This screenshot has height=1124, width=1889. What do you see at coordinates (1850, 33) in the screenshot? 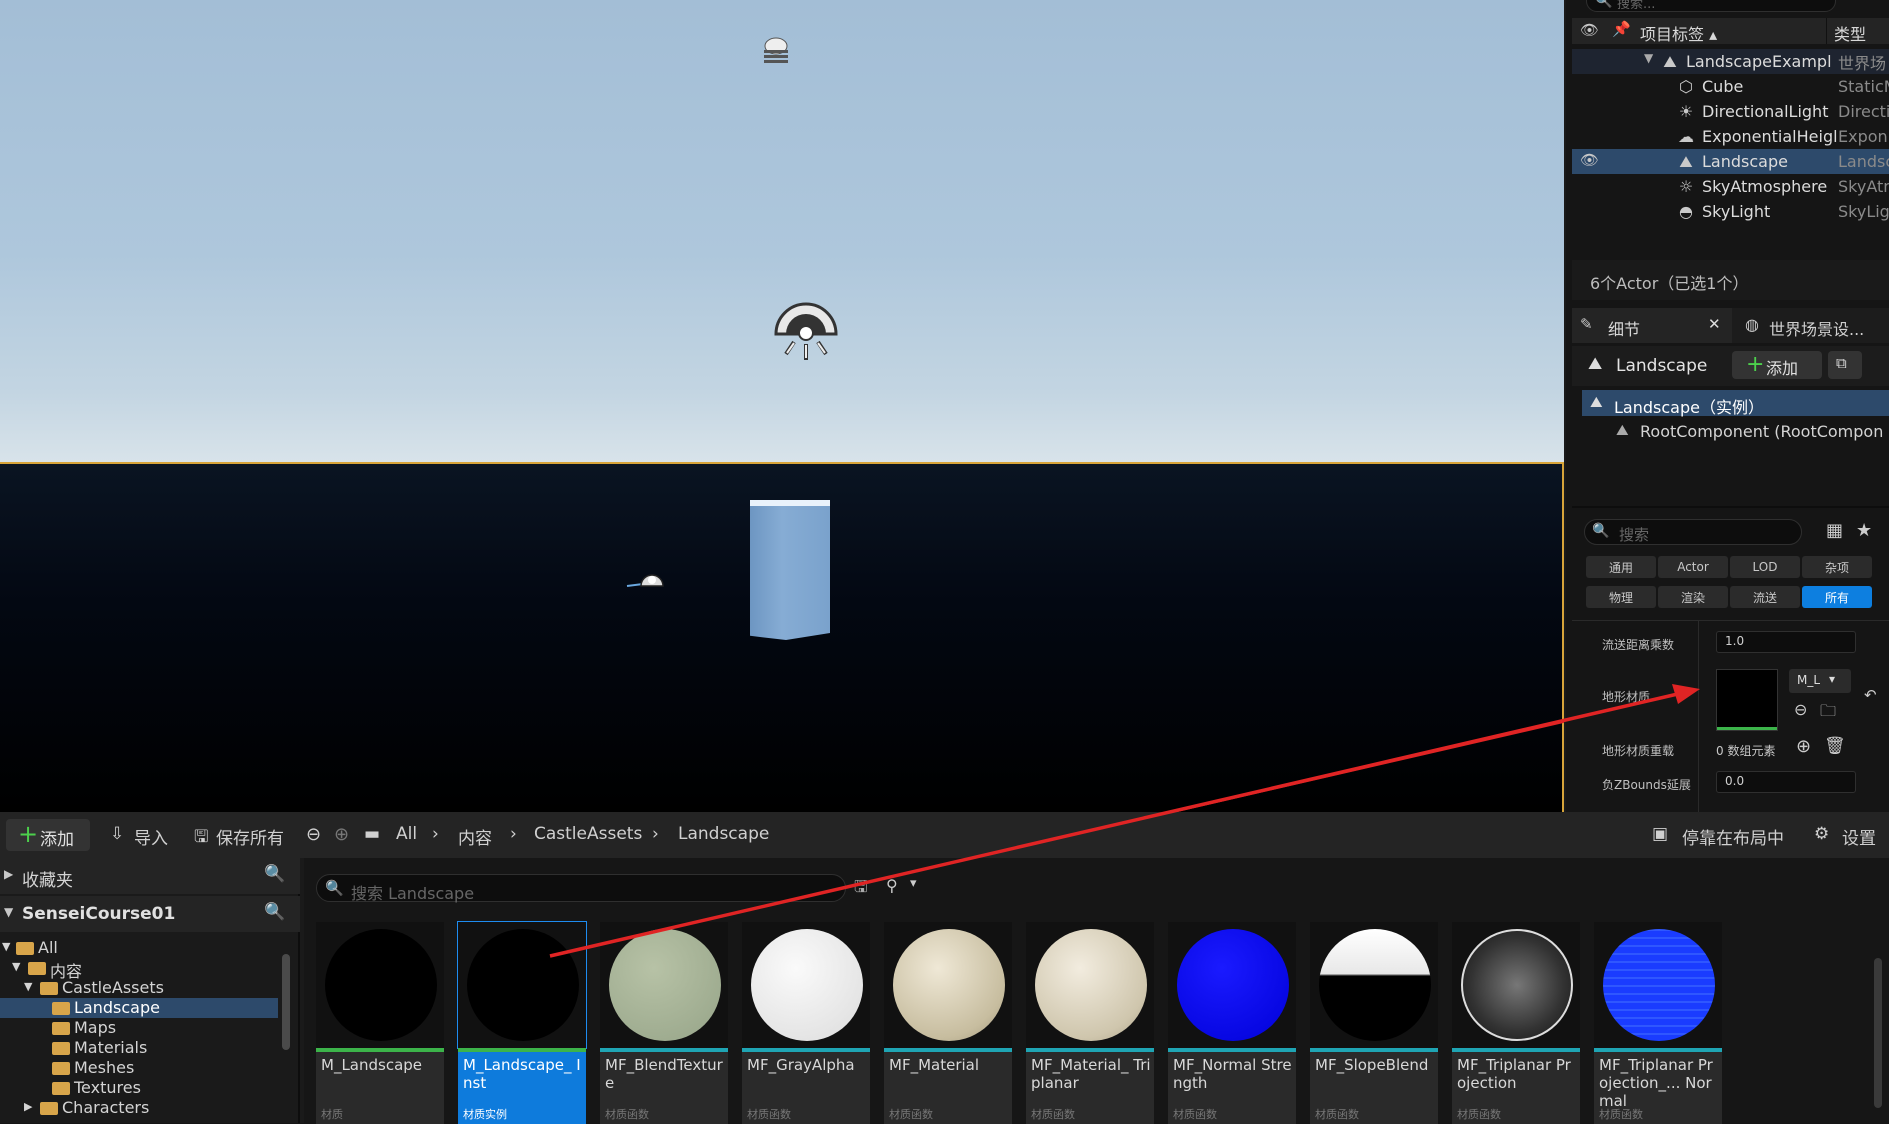
I see `column-type: 类型` at bounding box center [1850, 33].